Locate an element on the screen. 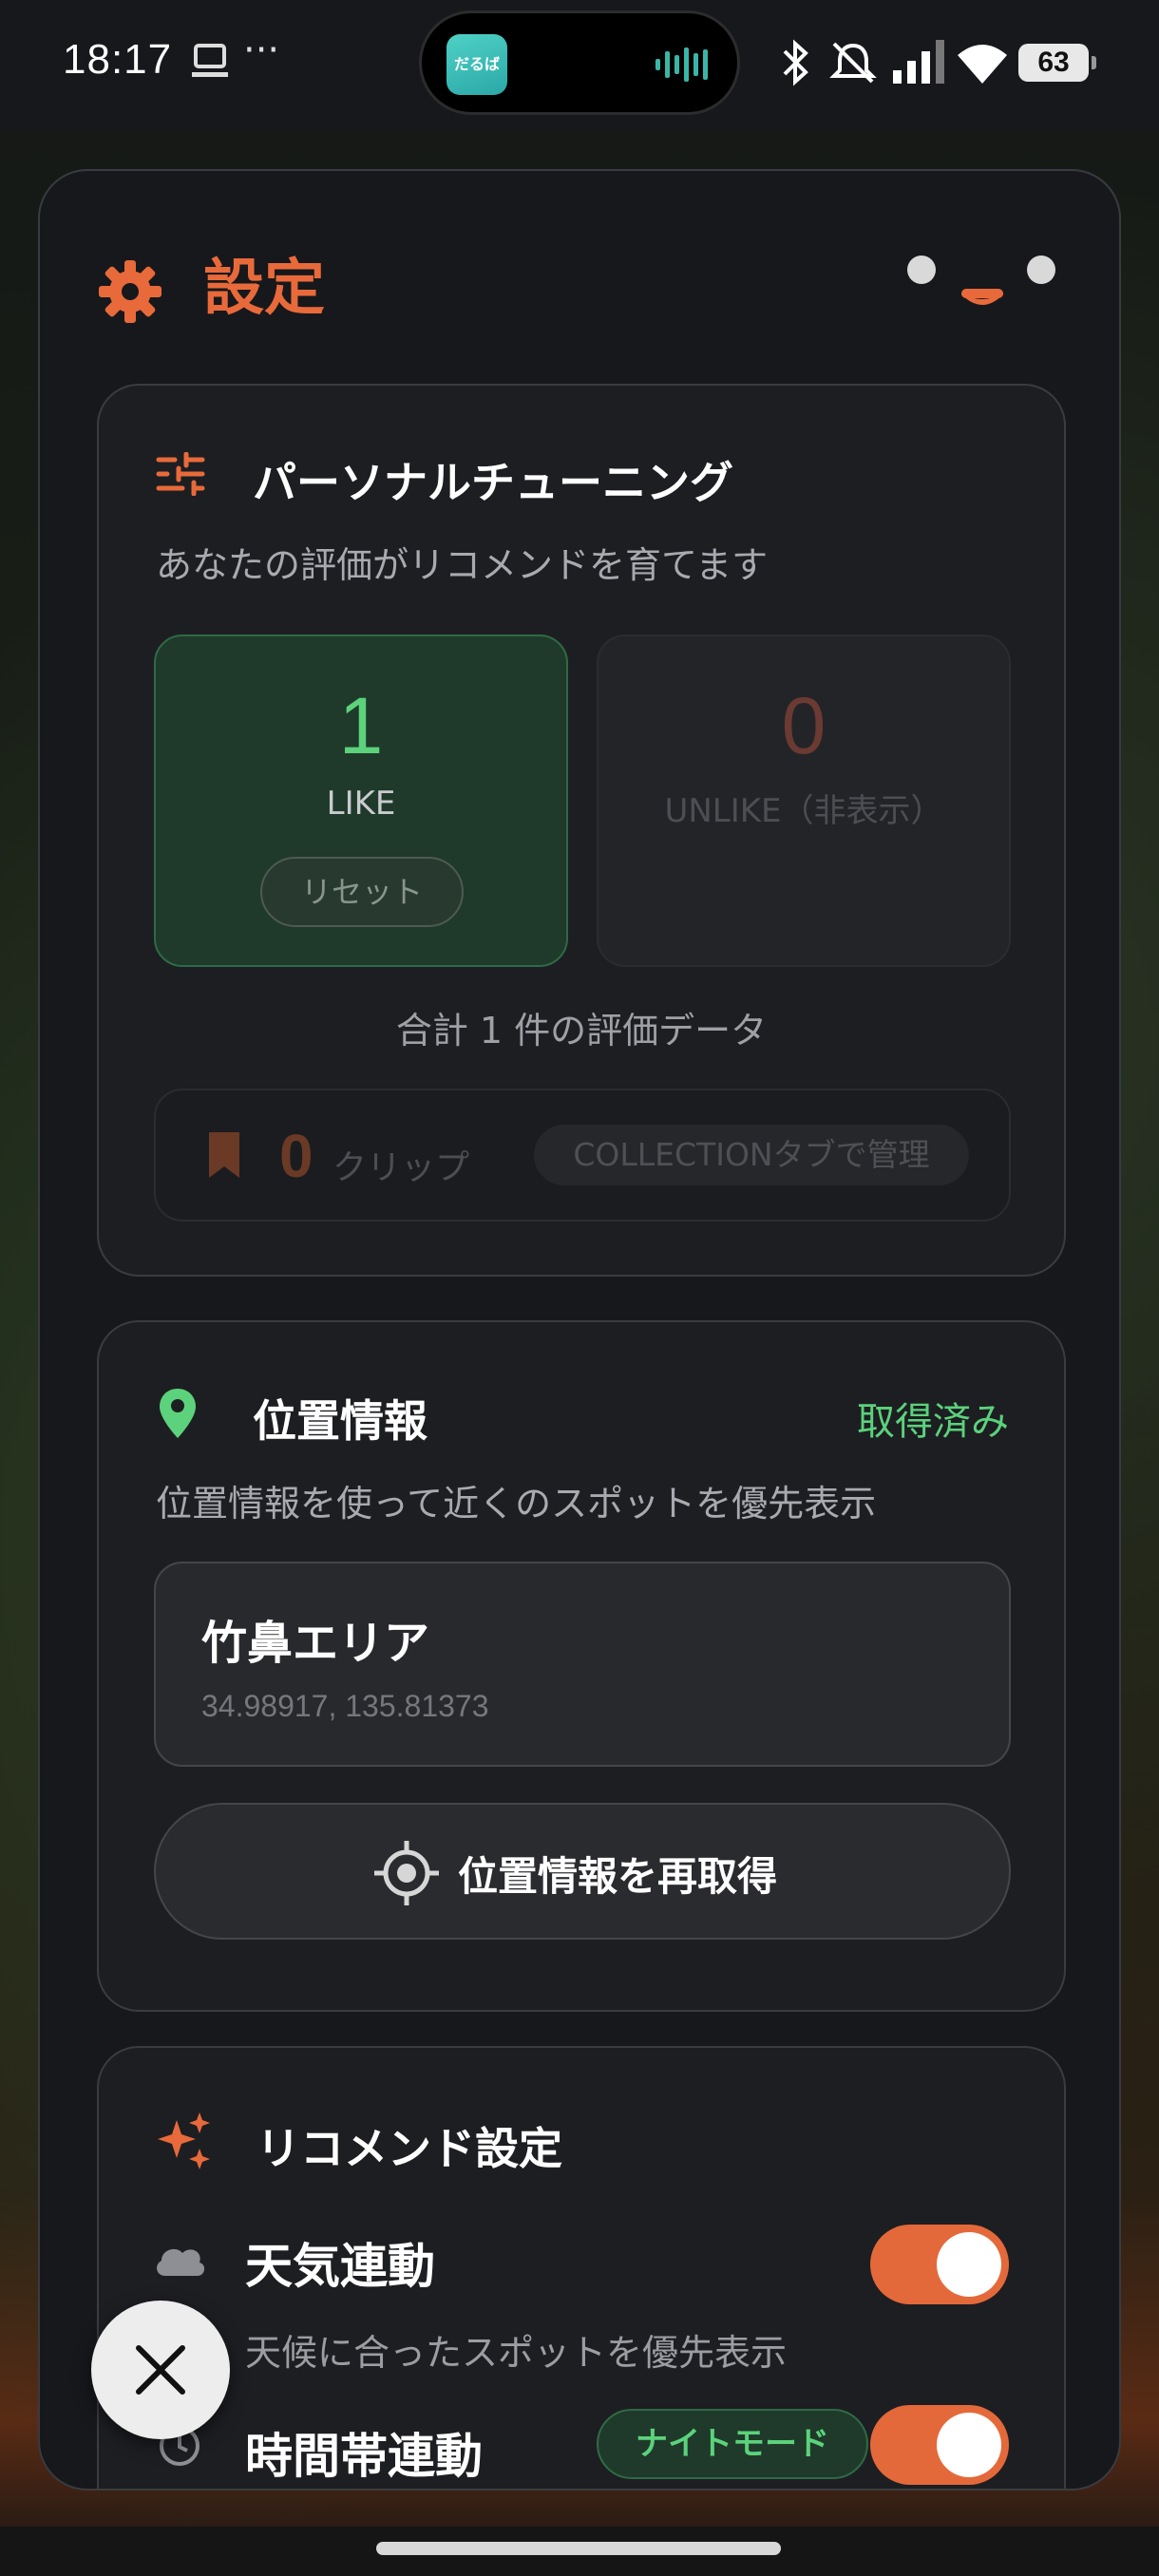 The width and height of the screenshot is (1159, 2576). close-icon is located at coordinates (160, 2370).